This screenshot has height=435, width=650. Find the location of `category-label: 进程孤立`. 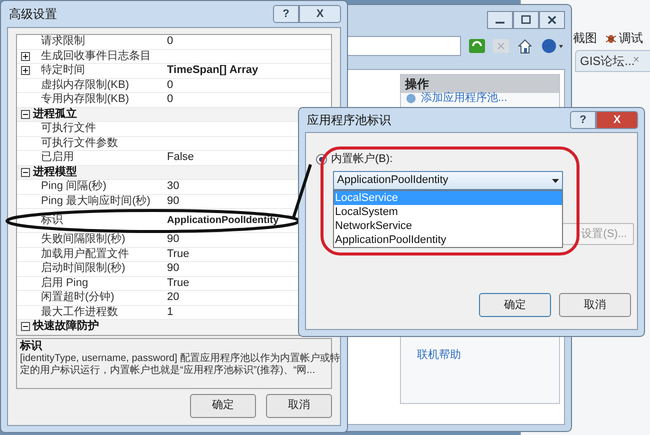

category-label: 进程孤立 is located at coordinates (55, 114).